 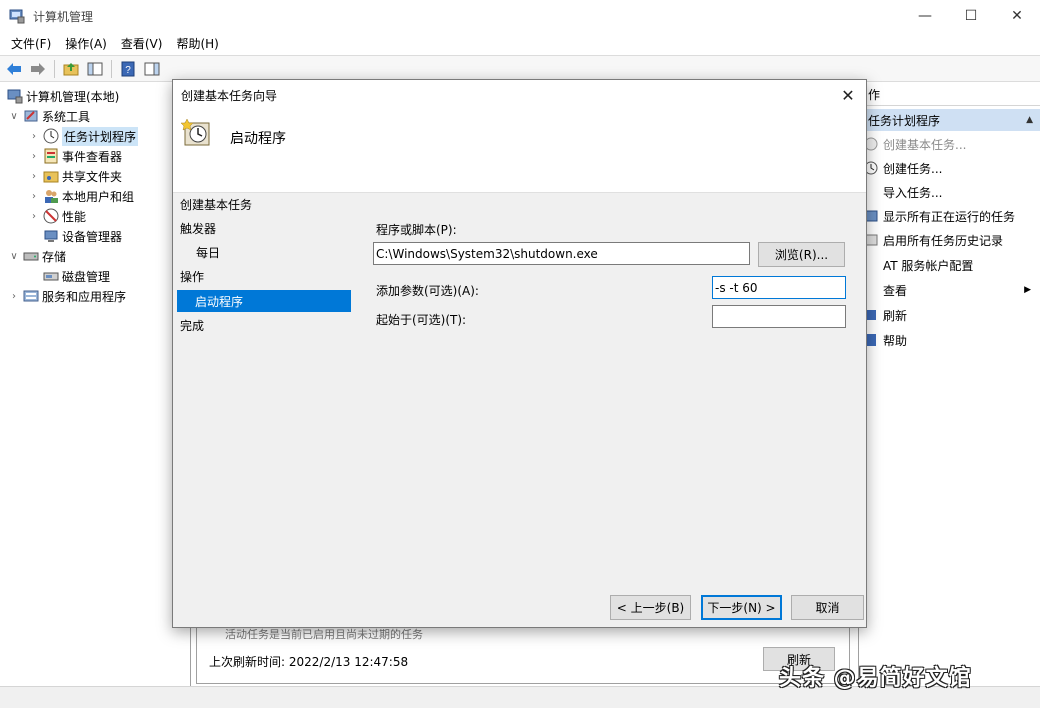 What do you see at coordinates (63, 16) in the screenshot?
I see `window-title: 计算机管理` at bounding box center [63, 16].